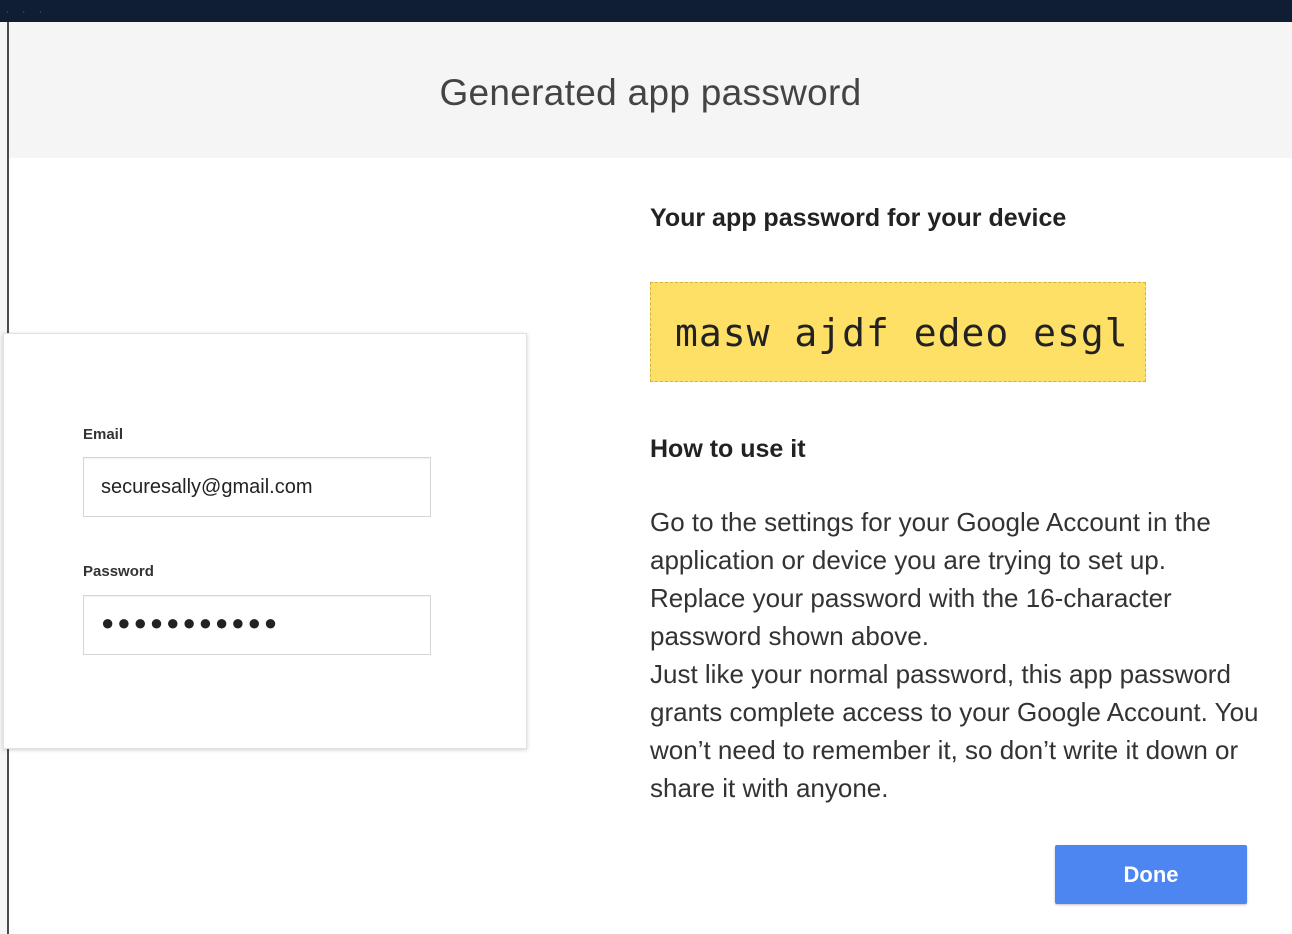 Image resolution: width=1292 pixels, height=934 pixels. I want to click on email-field-value: securesally@gmail.com, so click(207, 487).